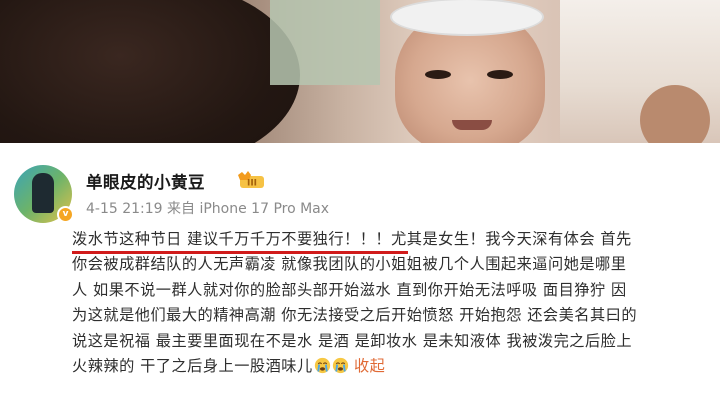 The image size is (720, 405). I want to click on body-line-text: 火辣辣的 干了之后身上一股酒味儿, so click(192, 366).